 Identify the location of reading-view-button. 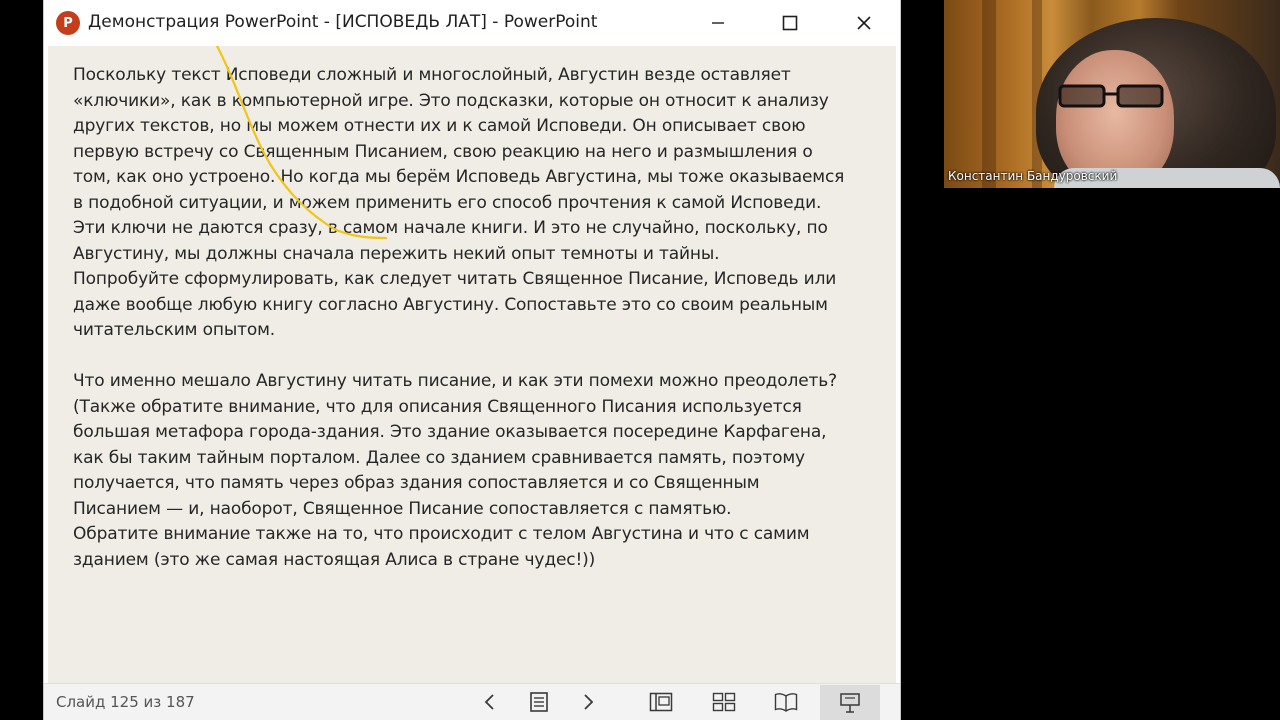
(786, 702).